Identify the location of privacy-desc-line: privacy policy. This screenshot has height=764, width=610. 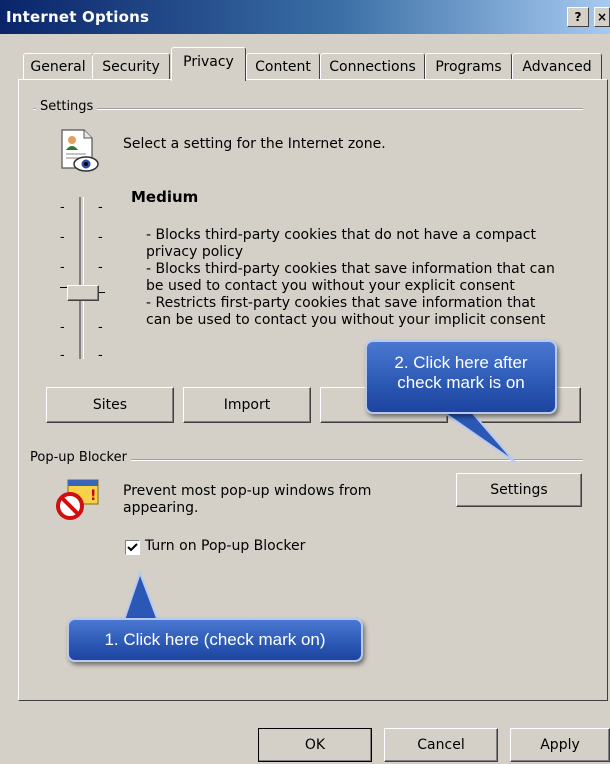
(195, 252).